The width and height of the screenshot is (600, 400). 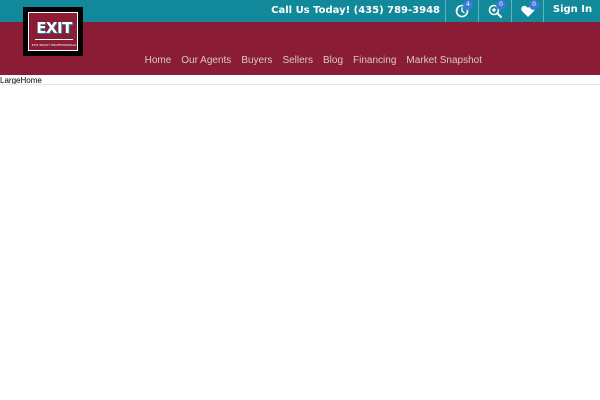 What do you see at coordinates (300, 48) in the screenshot?
I see `main-header-bar` at bounding box center [300, 48].